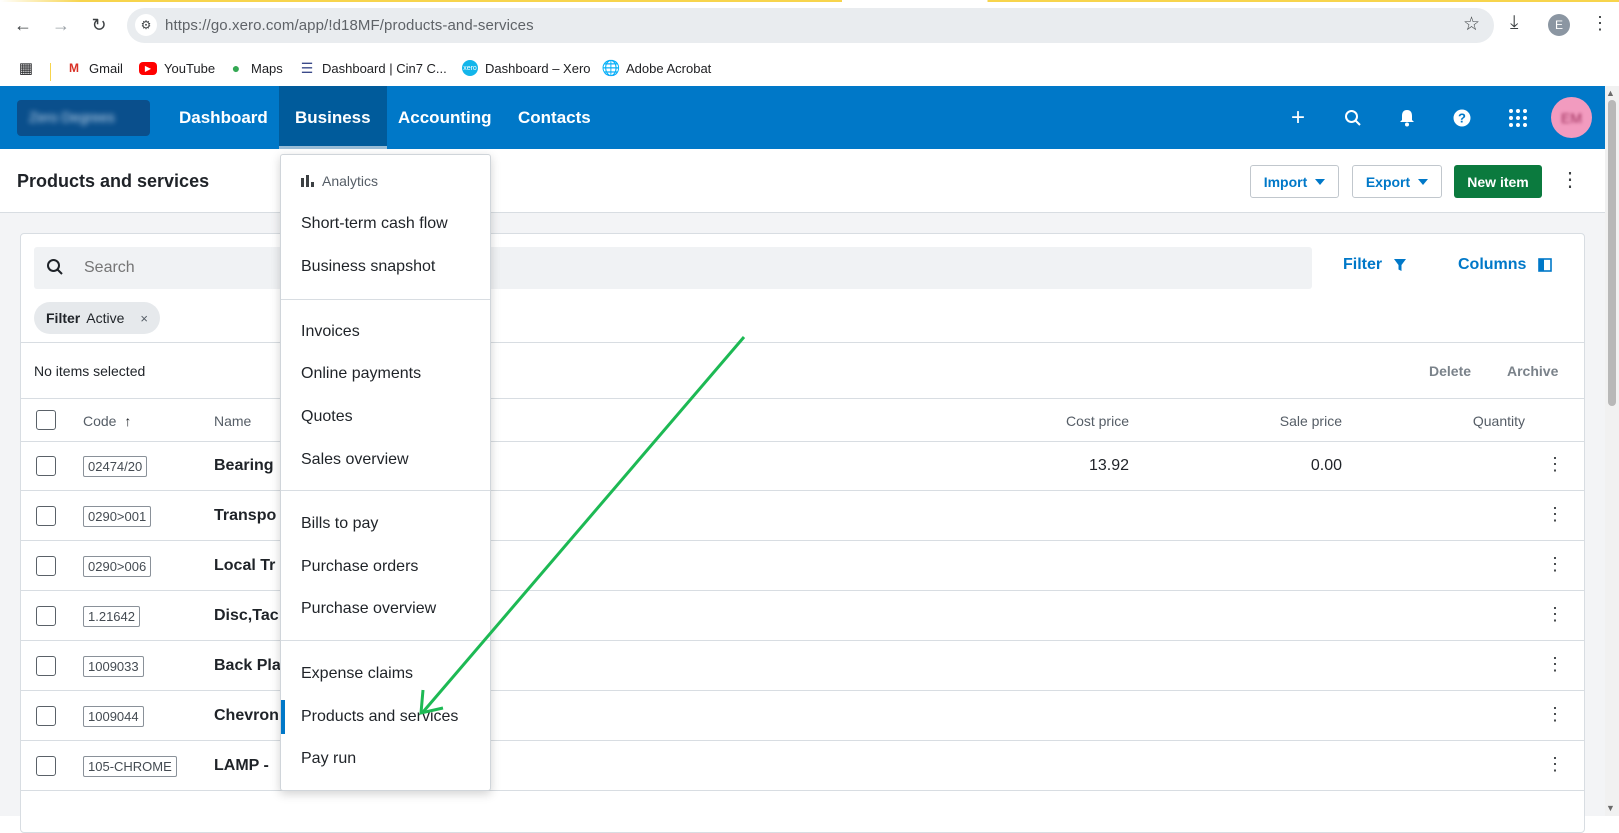 The image size is (1619, 833). What do you see at coordinates (146, 25) in the screenshot?
I see `site-info-icon: ⚙` at bounding box center [146, 25].